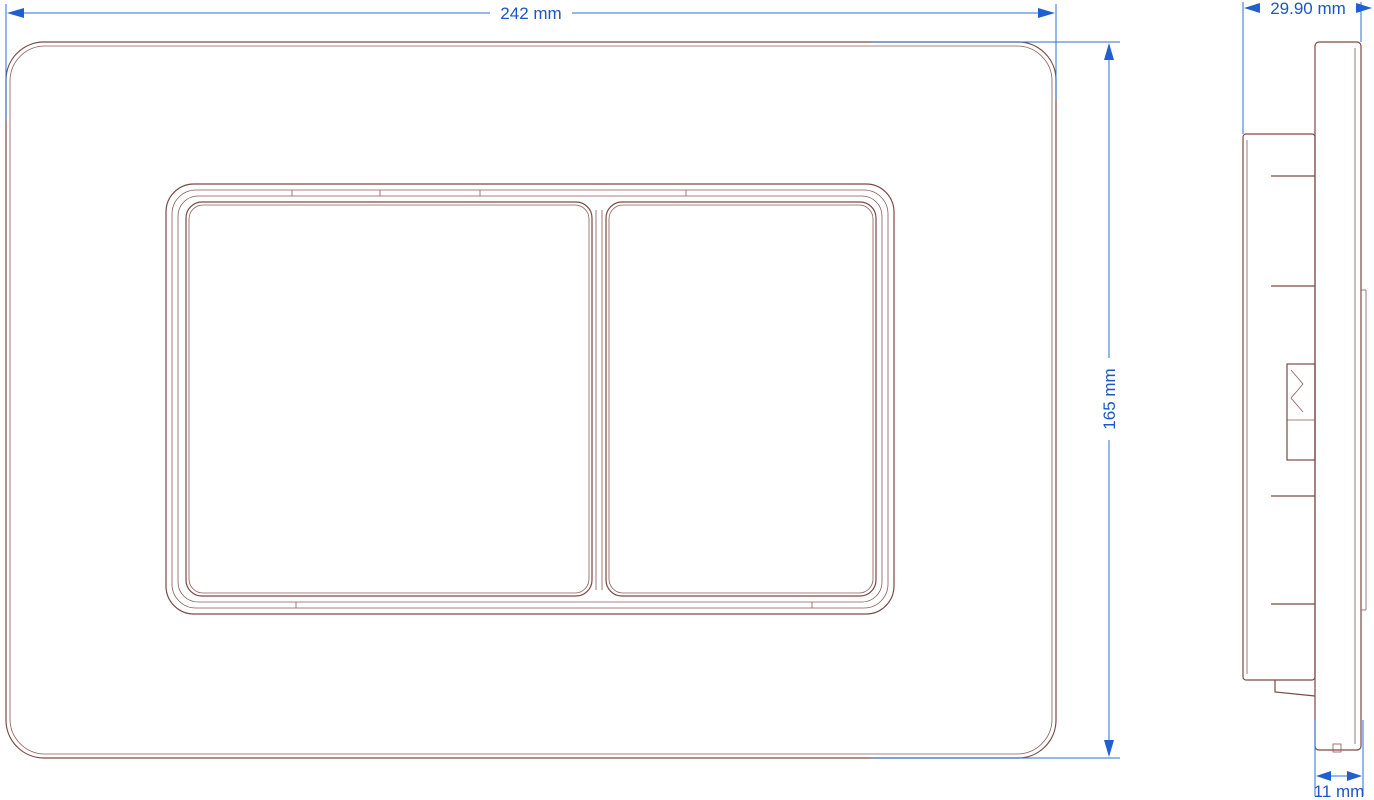 The width and height of the screenshot is (1374, 800). I want to click on arrow-down-icon, so click(1109, 748).